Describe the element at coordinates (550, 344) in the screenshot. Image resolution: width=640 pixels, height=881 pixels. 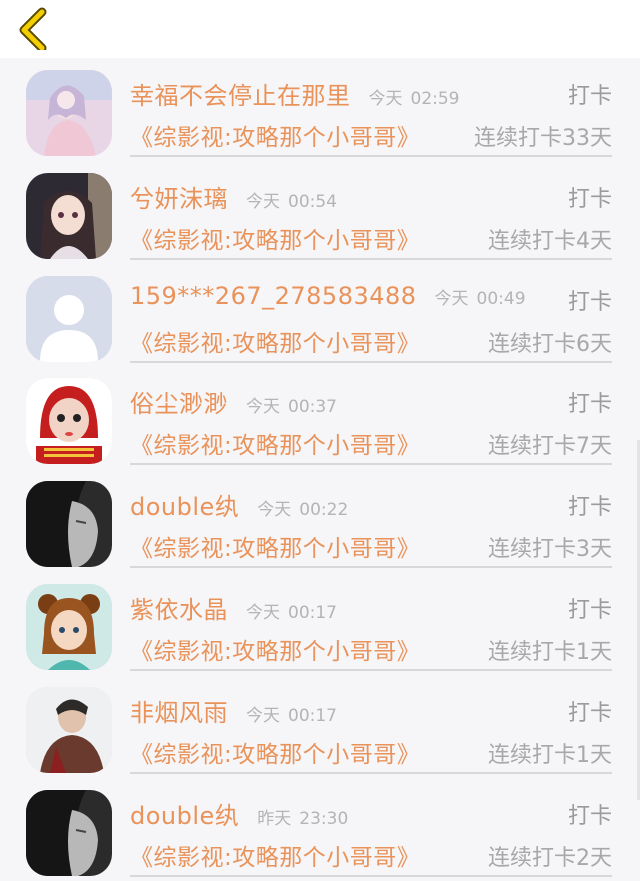
I see `streak-label: 连续打卡6天` at that location.